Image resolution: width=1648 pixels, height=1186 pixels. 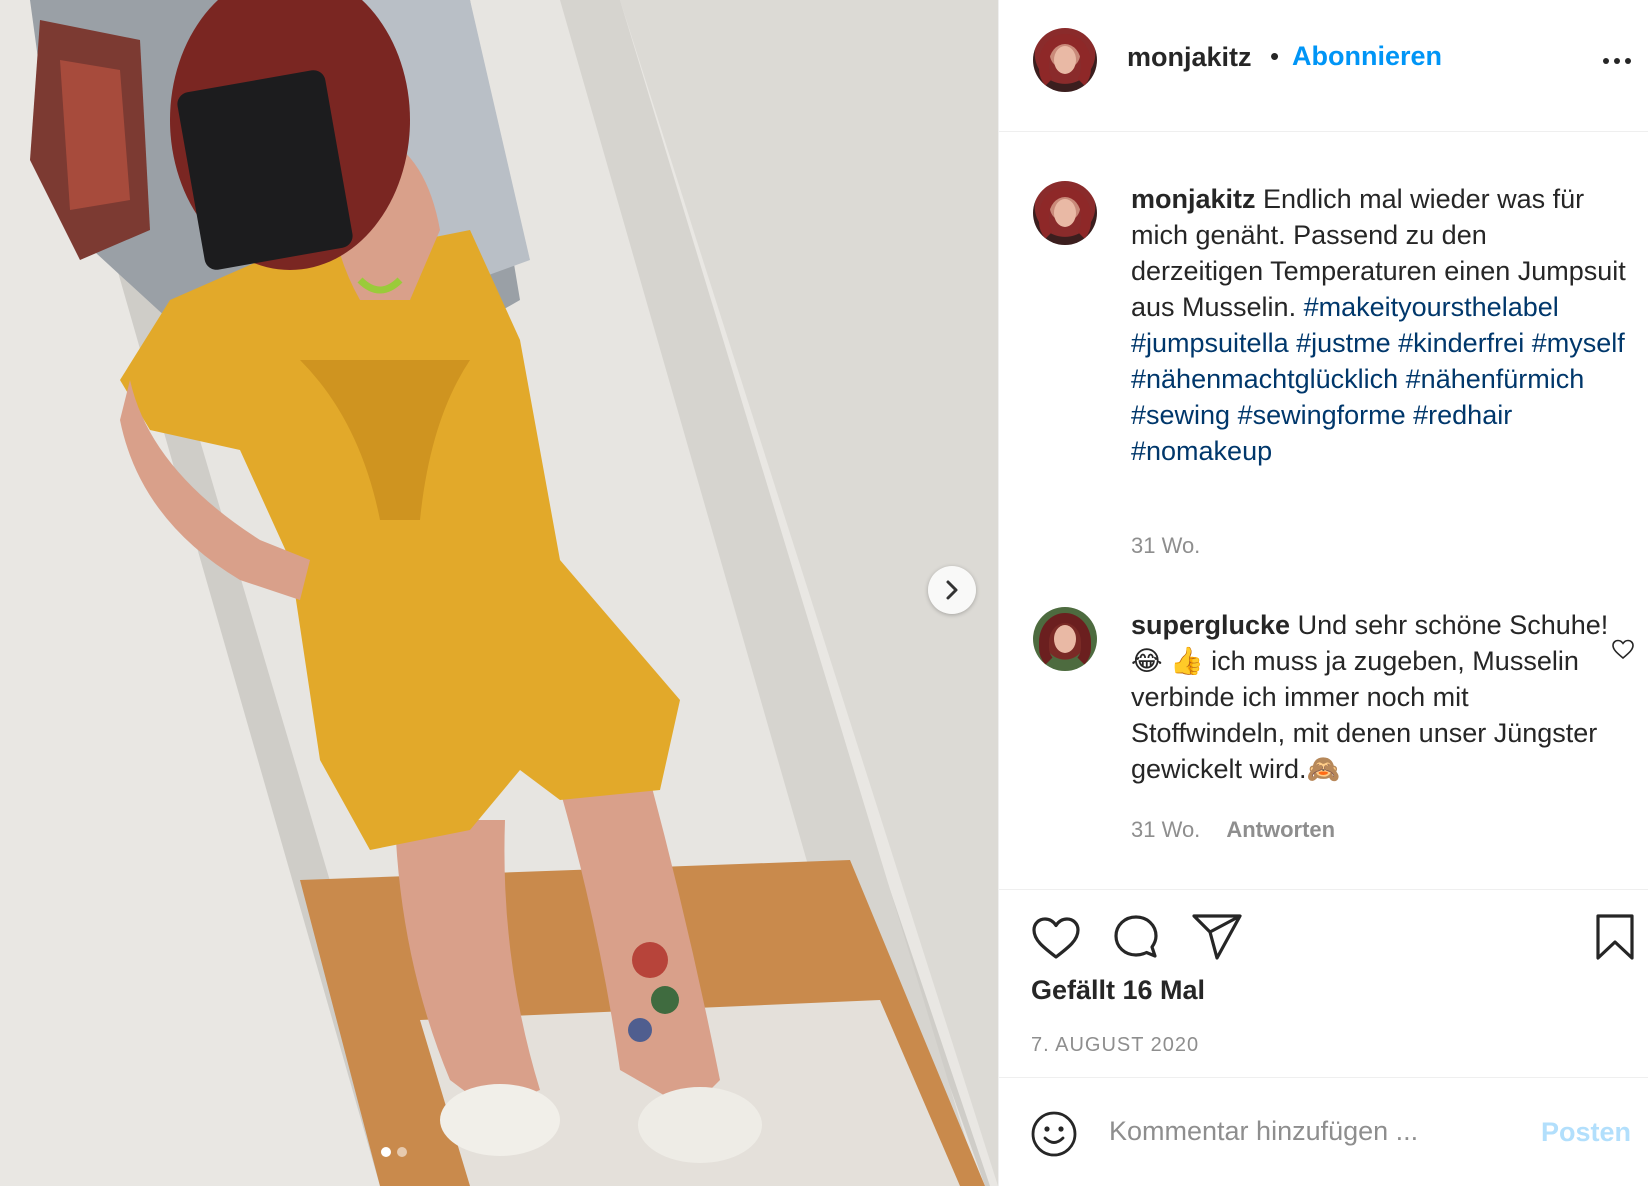 I want to click on comment-input, so click(x=1309, y=1131).